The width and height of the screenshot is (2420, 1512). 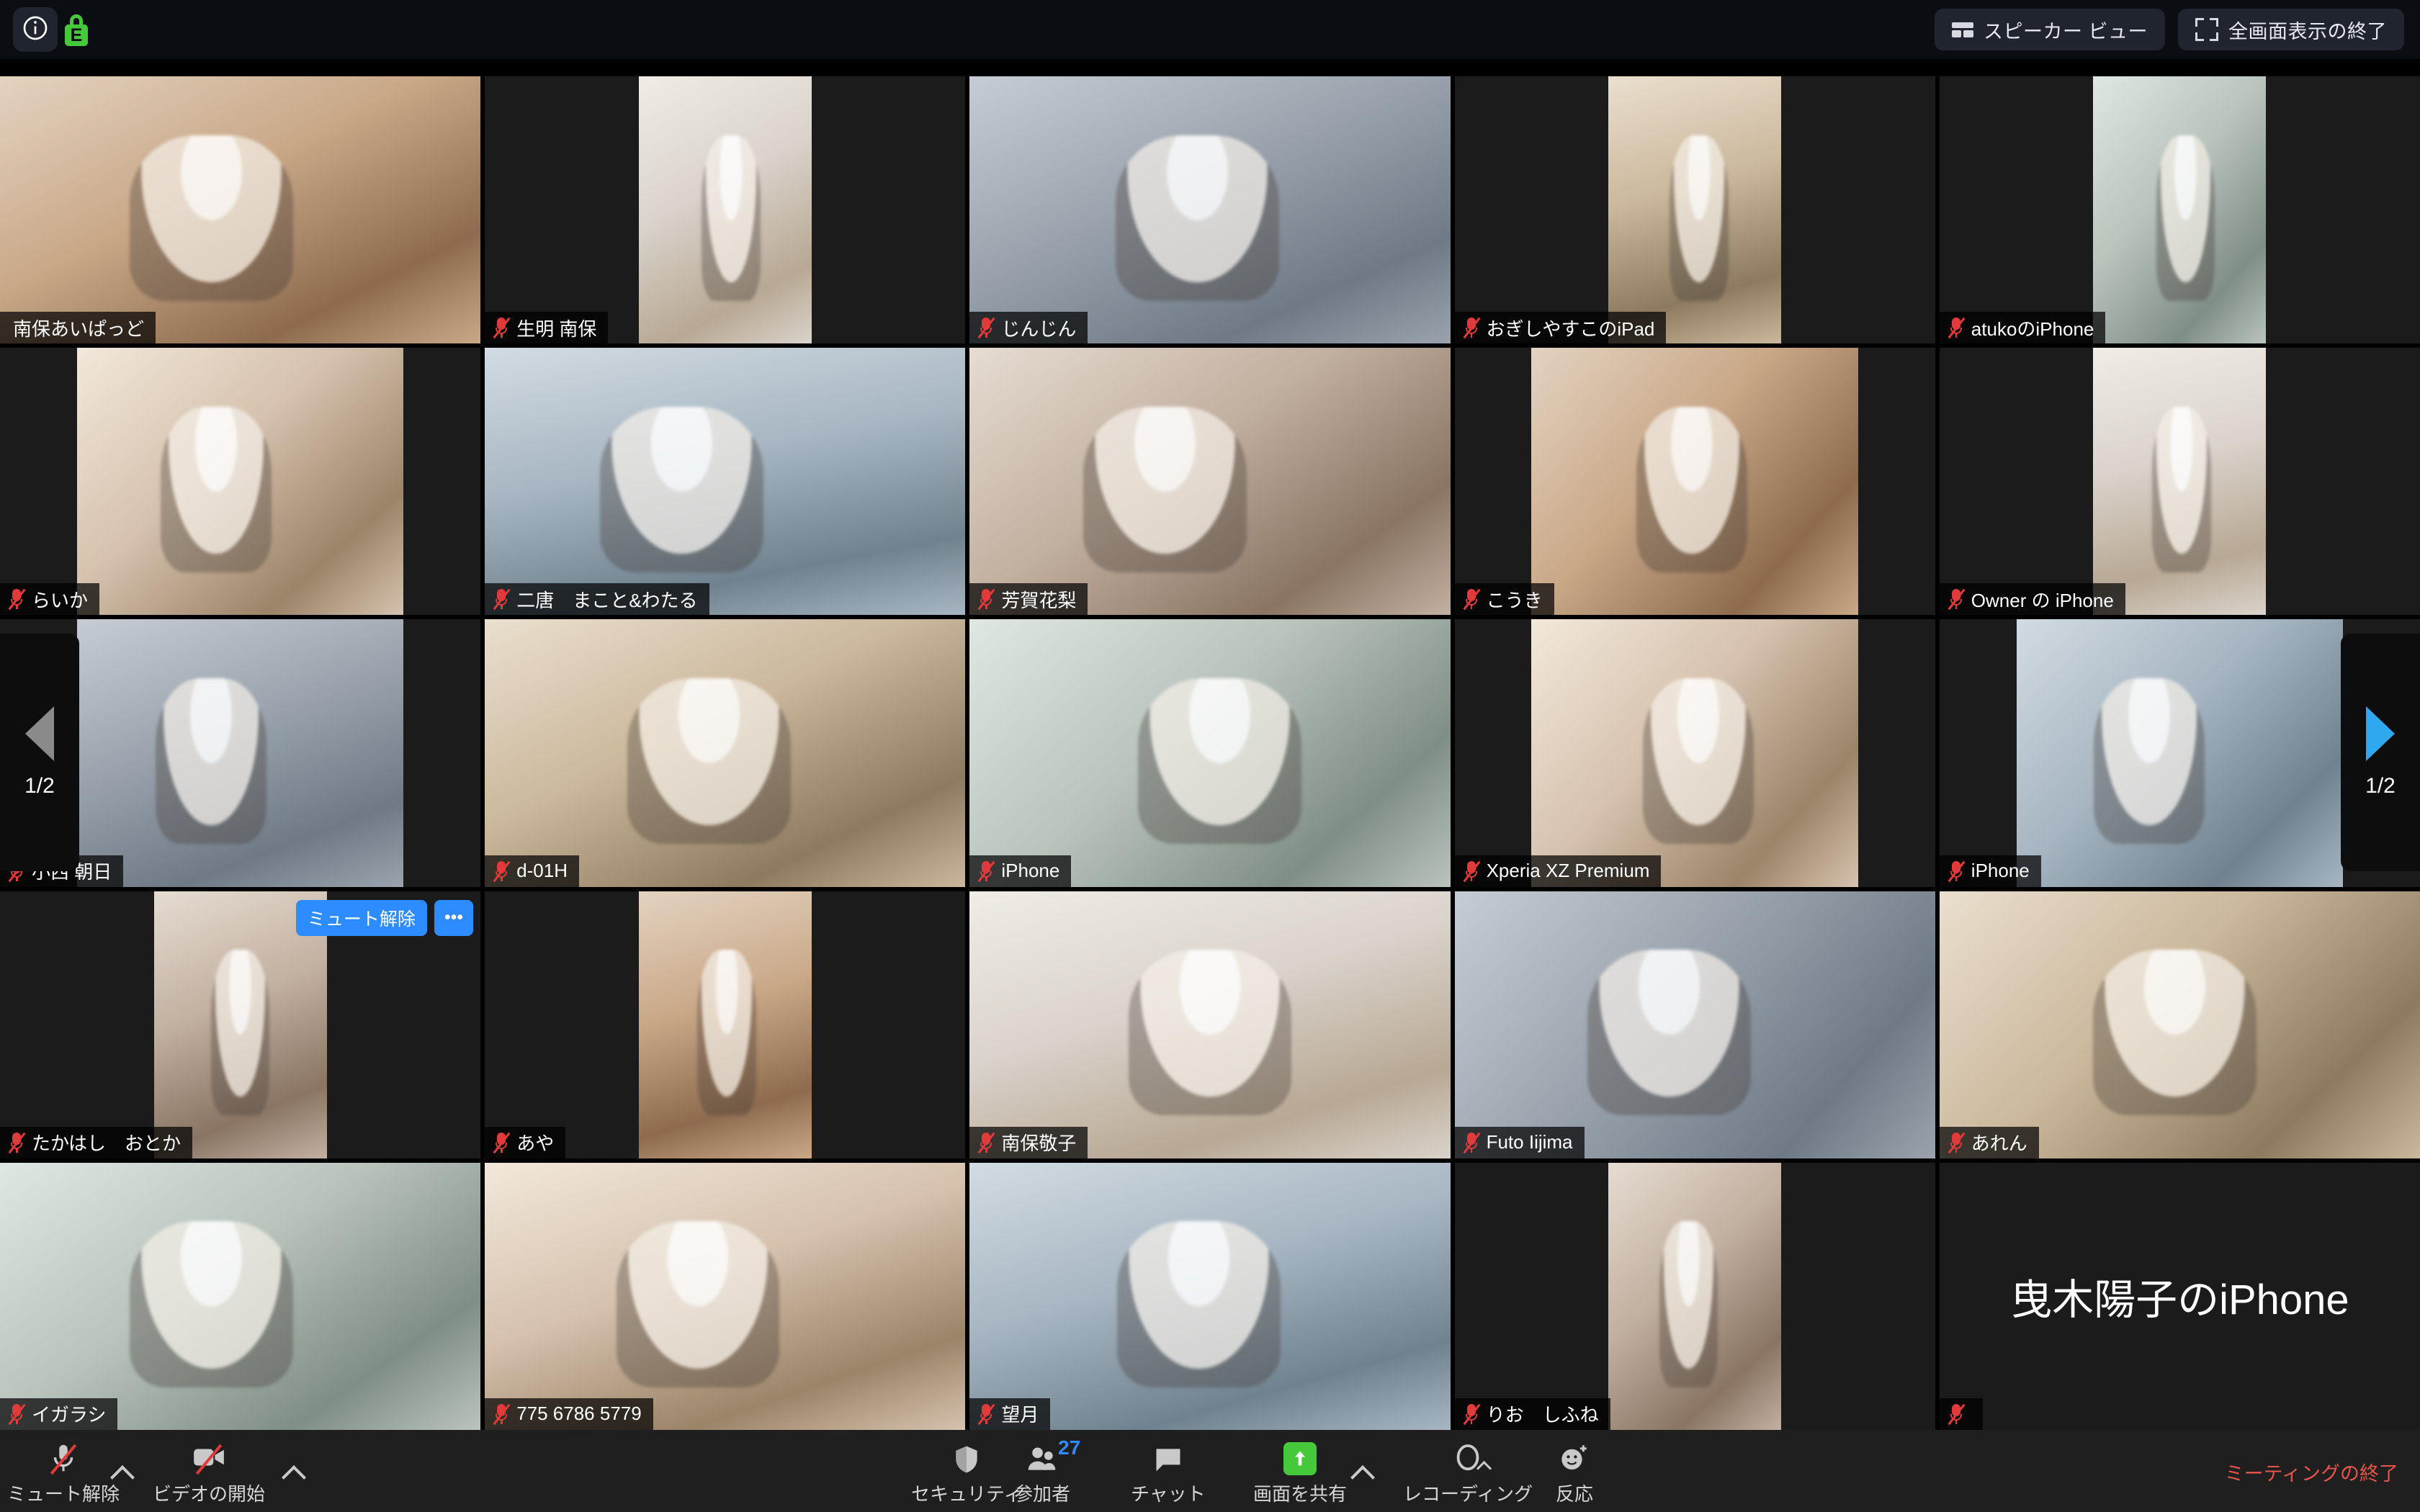 I want to click on next-page-button: 1/2, so click(x=2380, y=752).